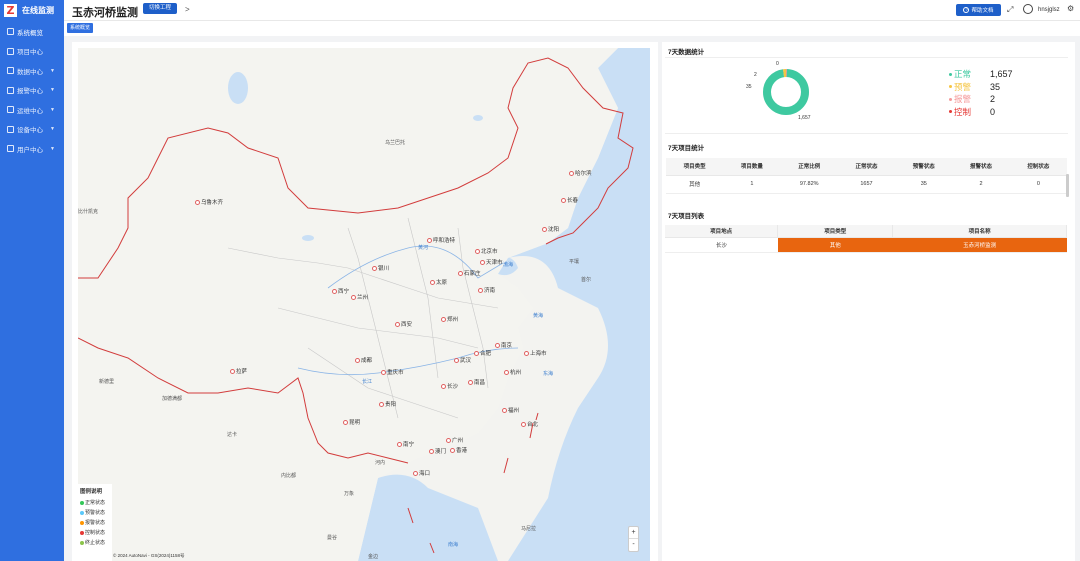 The height and width of the screenshot is (561, 1080). What do you see at coordinates (809, 167) in the screenshot?
I see `column-header: 正常比例` at bounding box center [809, 167].